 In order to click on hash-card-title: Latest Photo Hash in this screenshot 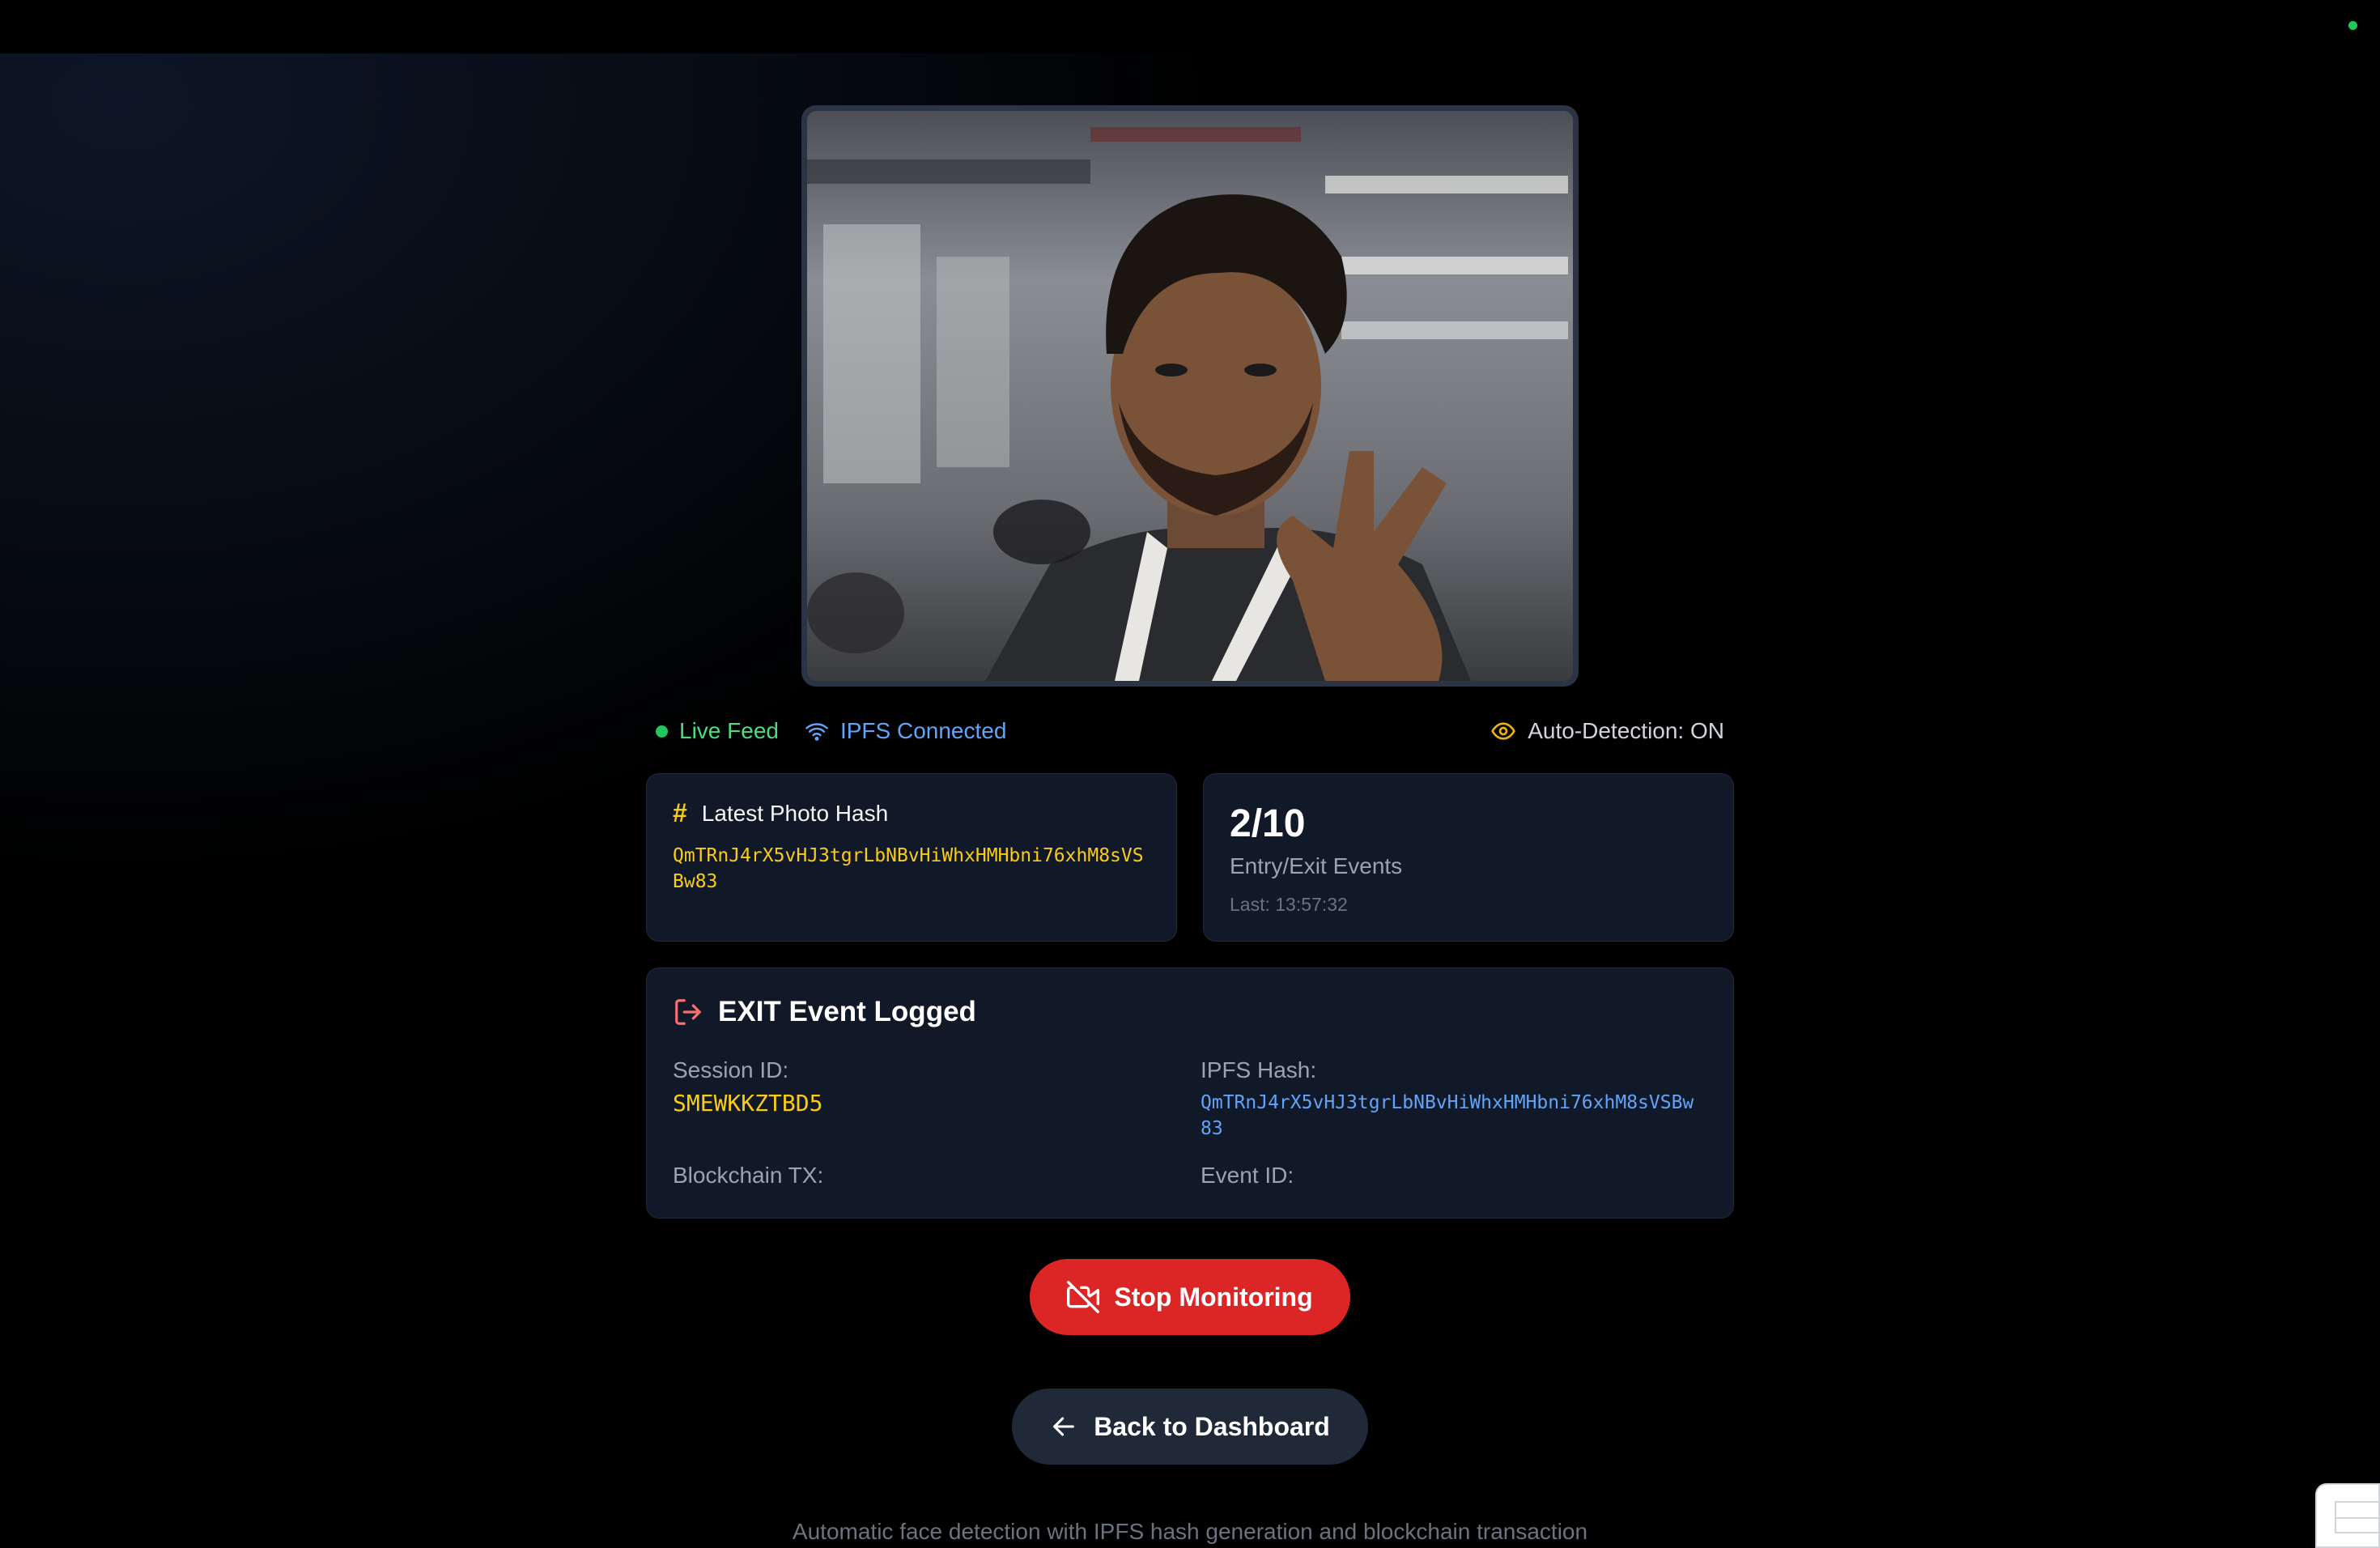, I will do `click(795, 813)`.